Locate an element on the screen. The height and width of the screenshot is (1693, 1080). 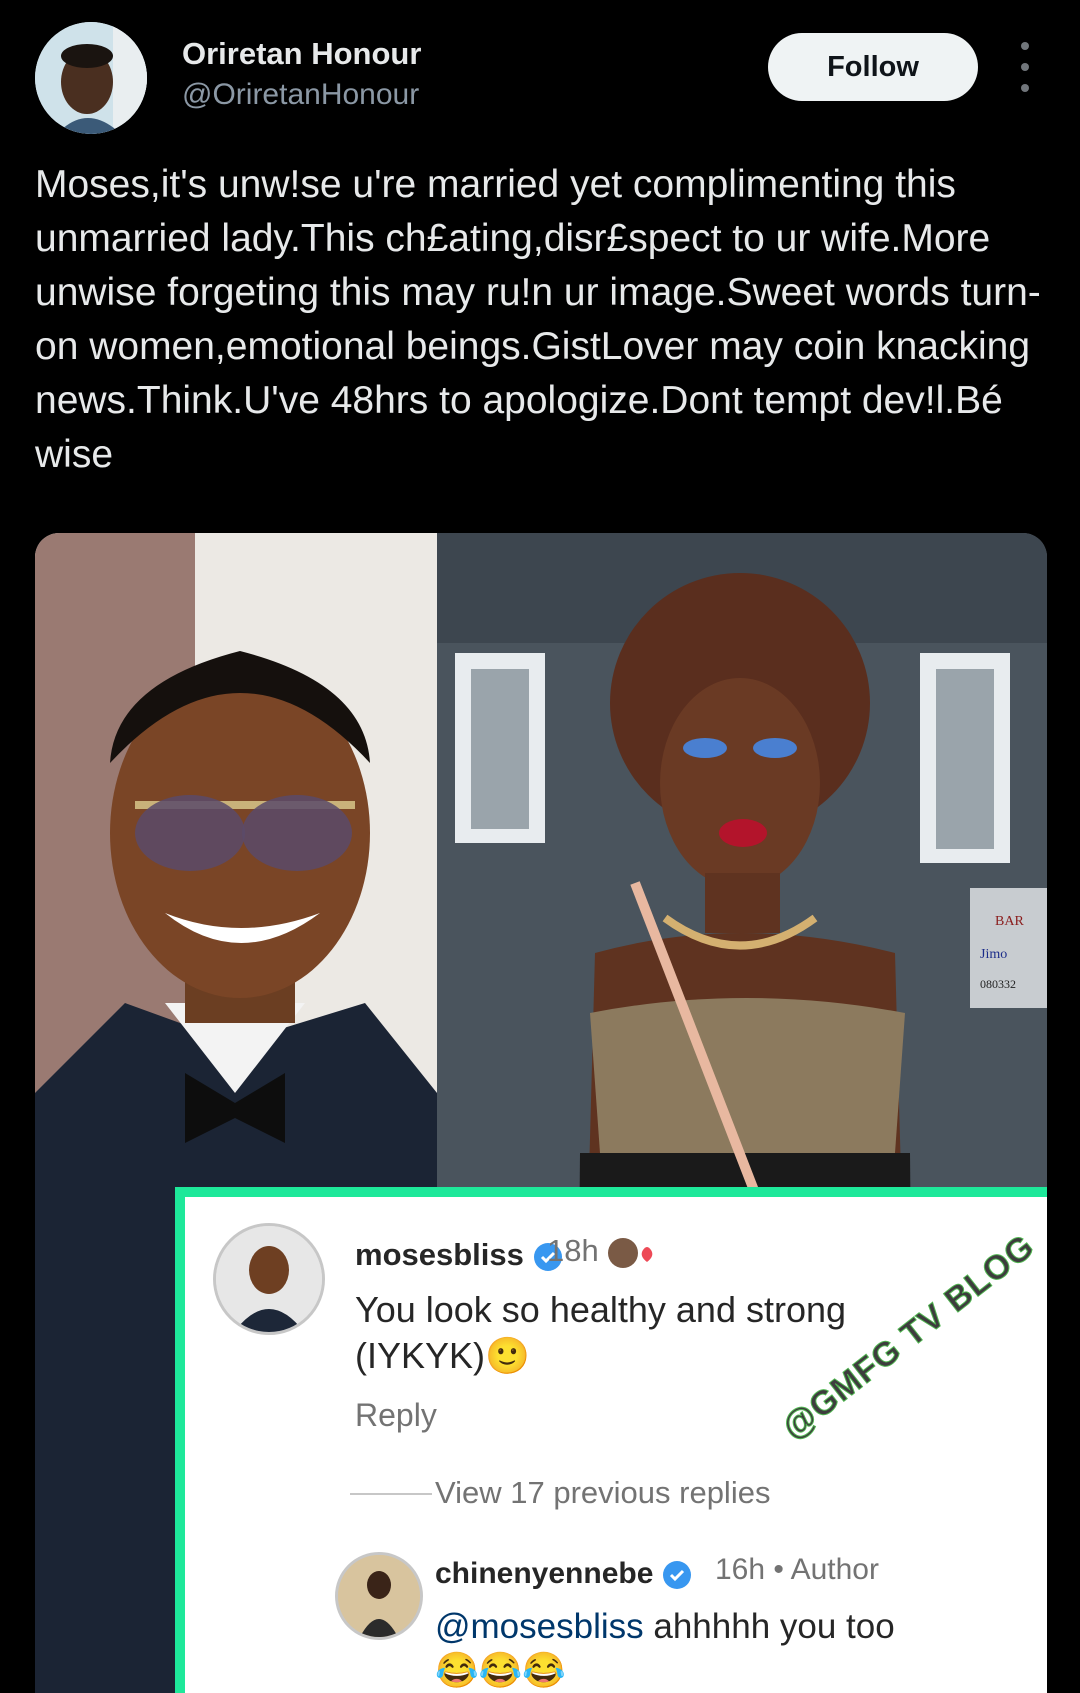
sign-subtext: Jimo is located at coordinates (993, 954).